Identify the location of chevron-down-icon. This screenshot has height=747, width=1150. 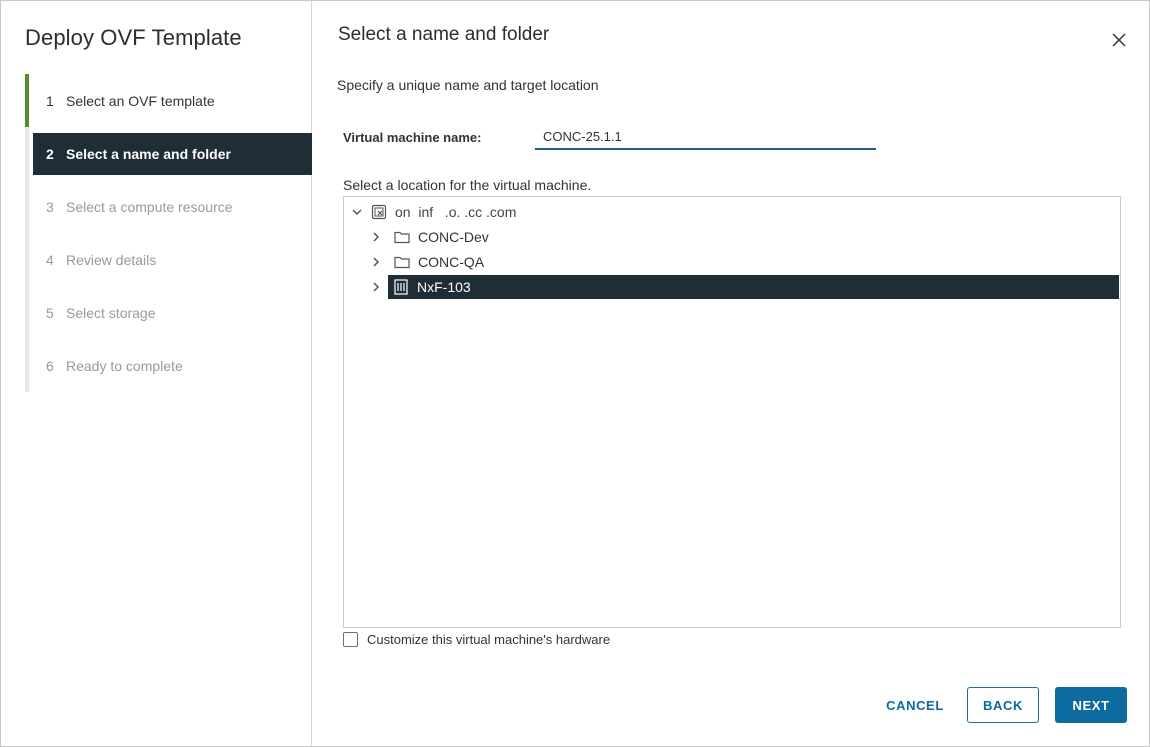
(357, 212).